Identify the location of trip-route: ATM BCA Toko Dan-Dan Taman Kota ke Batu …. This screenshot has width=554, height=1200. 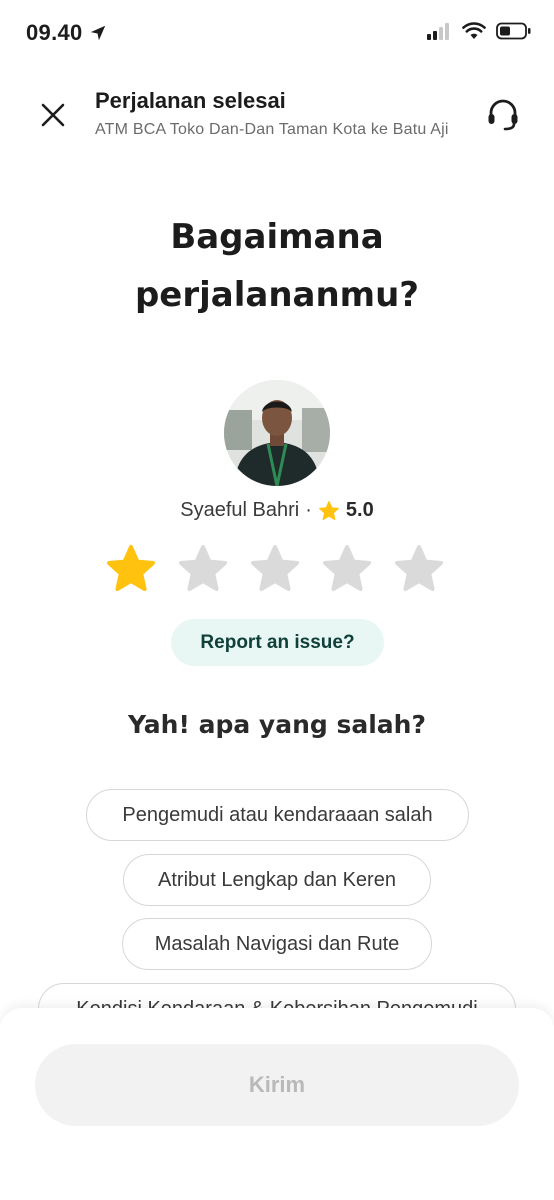
(272, 129).